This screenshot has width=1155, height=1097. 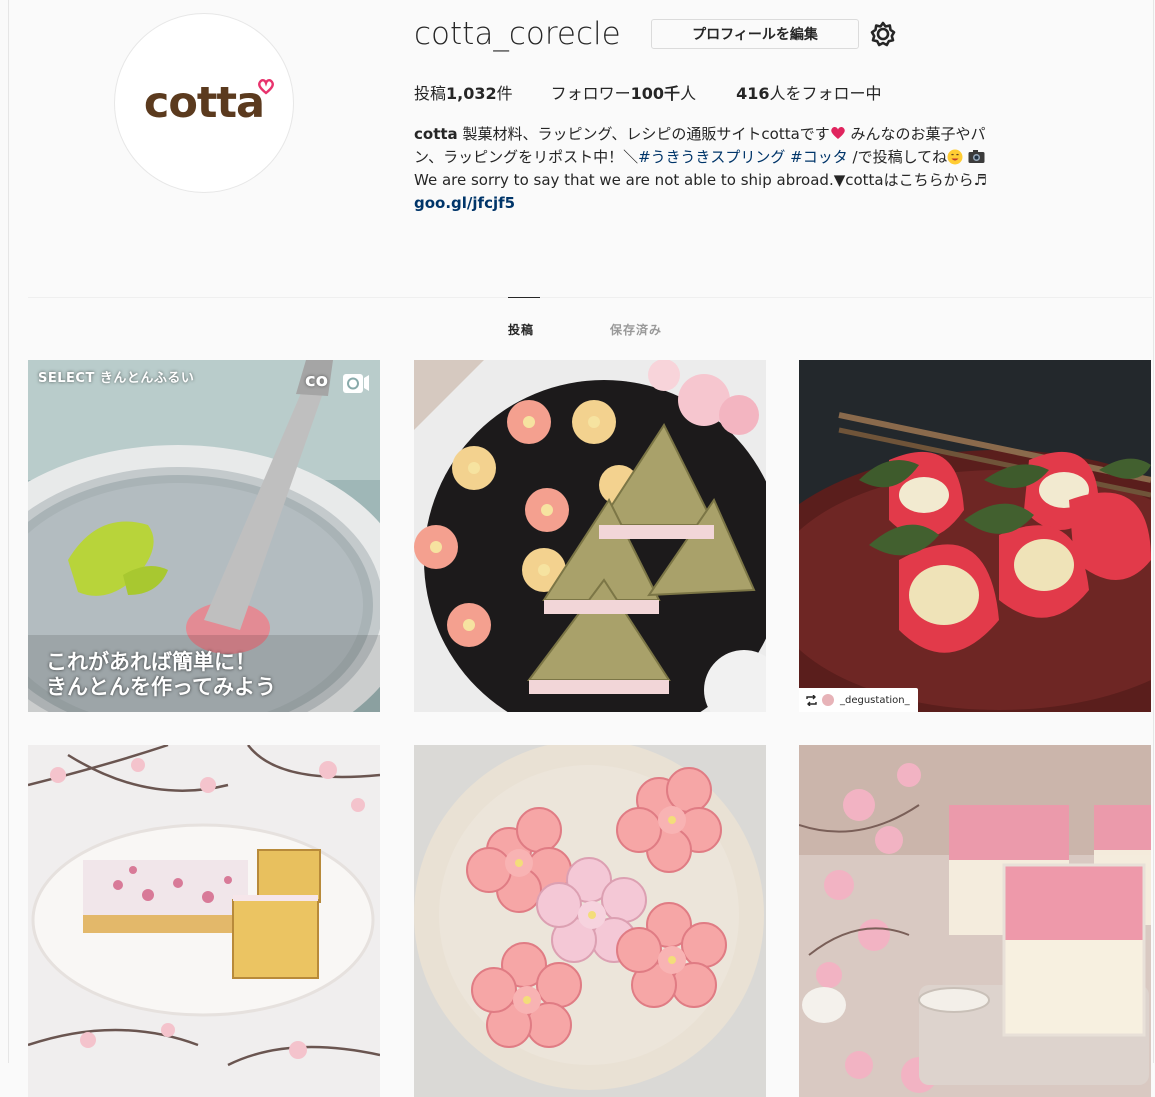 I want to click on posts-count-suffix: 件, so click(x=504, y=93).